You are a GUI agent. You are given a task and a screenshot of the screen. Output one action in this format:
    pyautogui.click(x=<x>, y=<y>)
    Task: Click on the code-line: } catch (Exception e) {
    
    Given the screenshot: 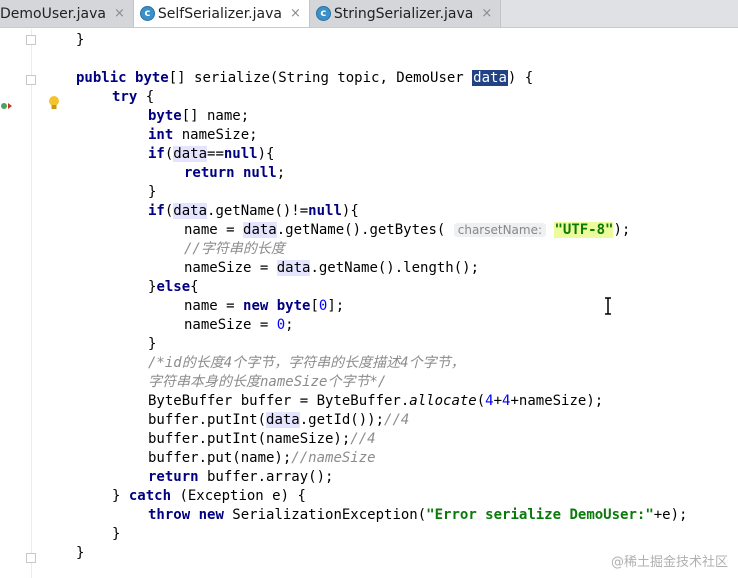 What is the action you would take?
    pyautogui.click(x=209, y=496)
    